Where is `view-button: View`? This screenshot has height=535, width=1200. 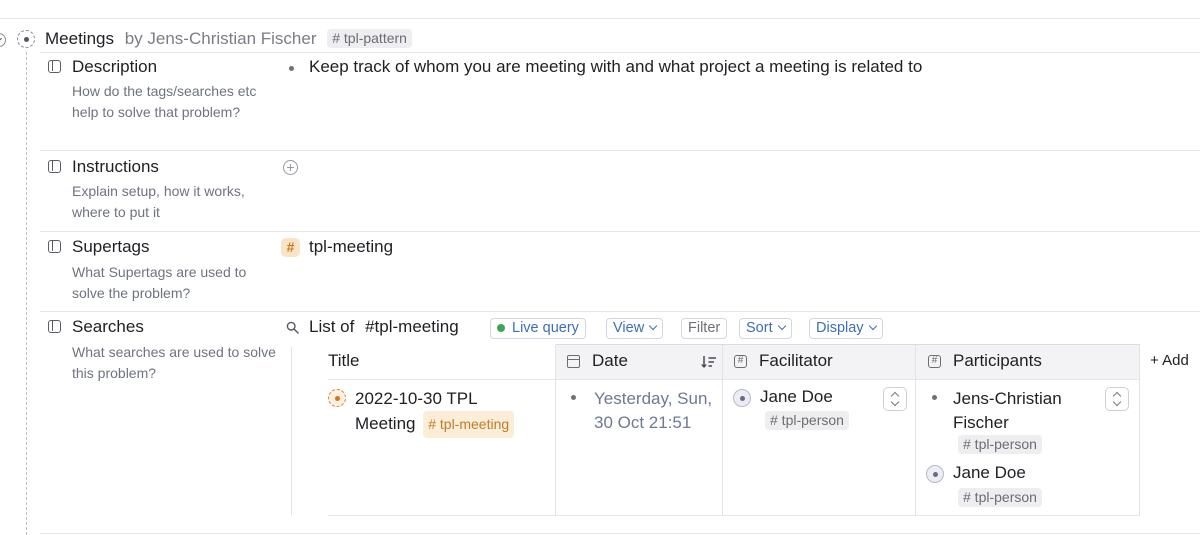 view-button: View is located at coordinates (635, 328).